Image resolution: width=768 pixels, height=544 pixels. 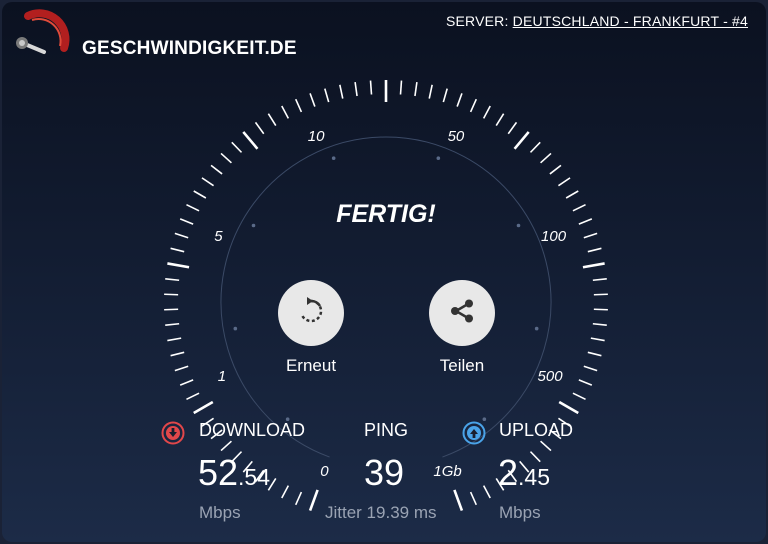 I want to click on ping-value: 39, so click(x=384, y=472).